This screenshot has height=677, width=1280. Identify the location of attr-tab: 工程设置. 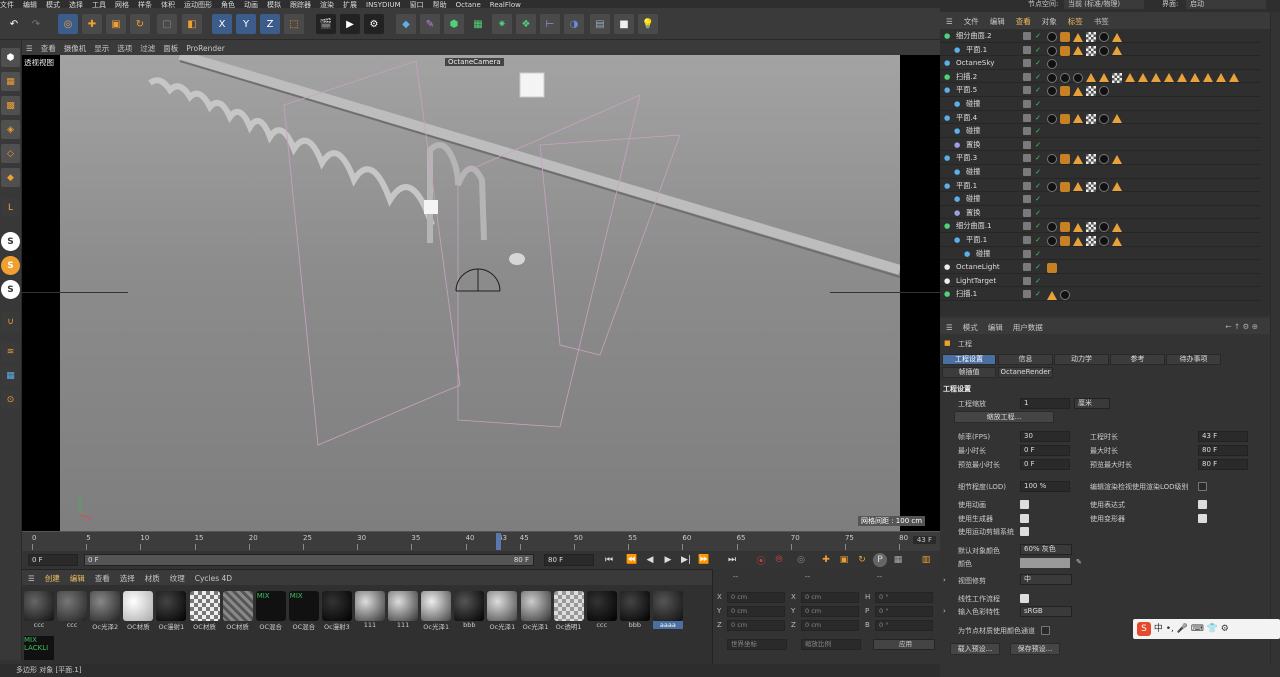
(969, 359).